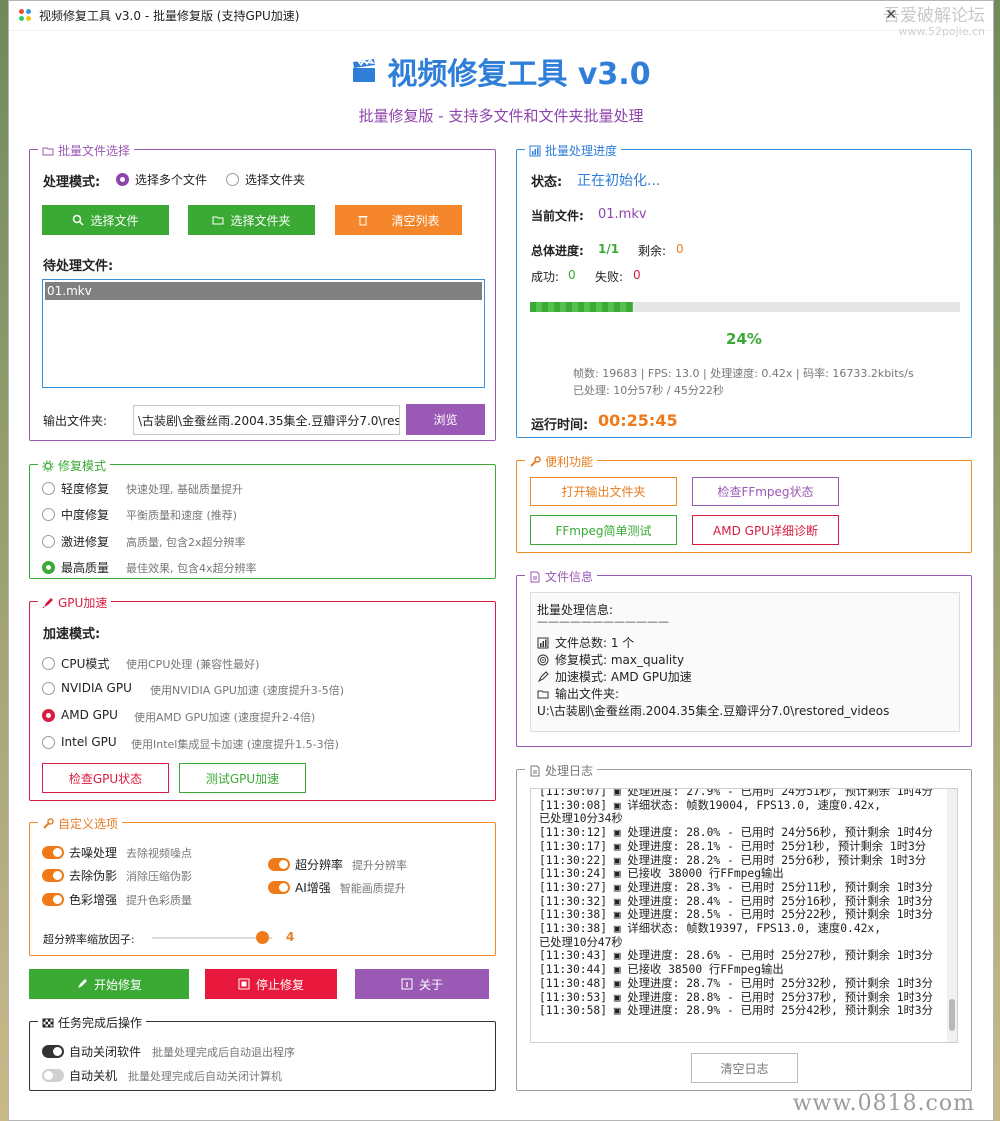 The image size is (1000, 1121). Describe the element at coordinates (581, 151) in the screenshot. I see `progress-legend: 批量处理进度` at that location.